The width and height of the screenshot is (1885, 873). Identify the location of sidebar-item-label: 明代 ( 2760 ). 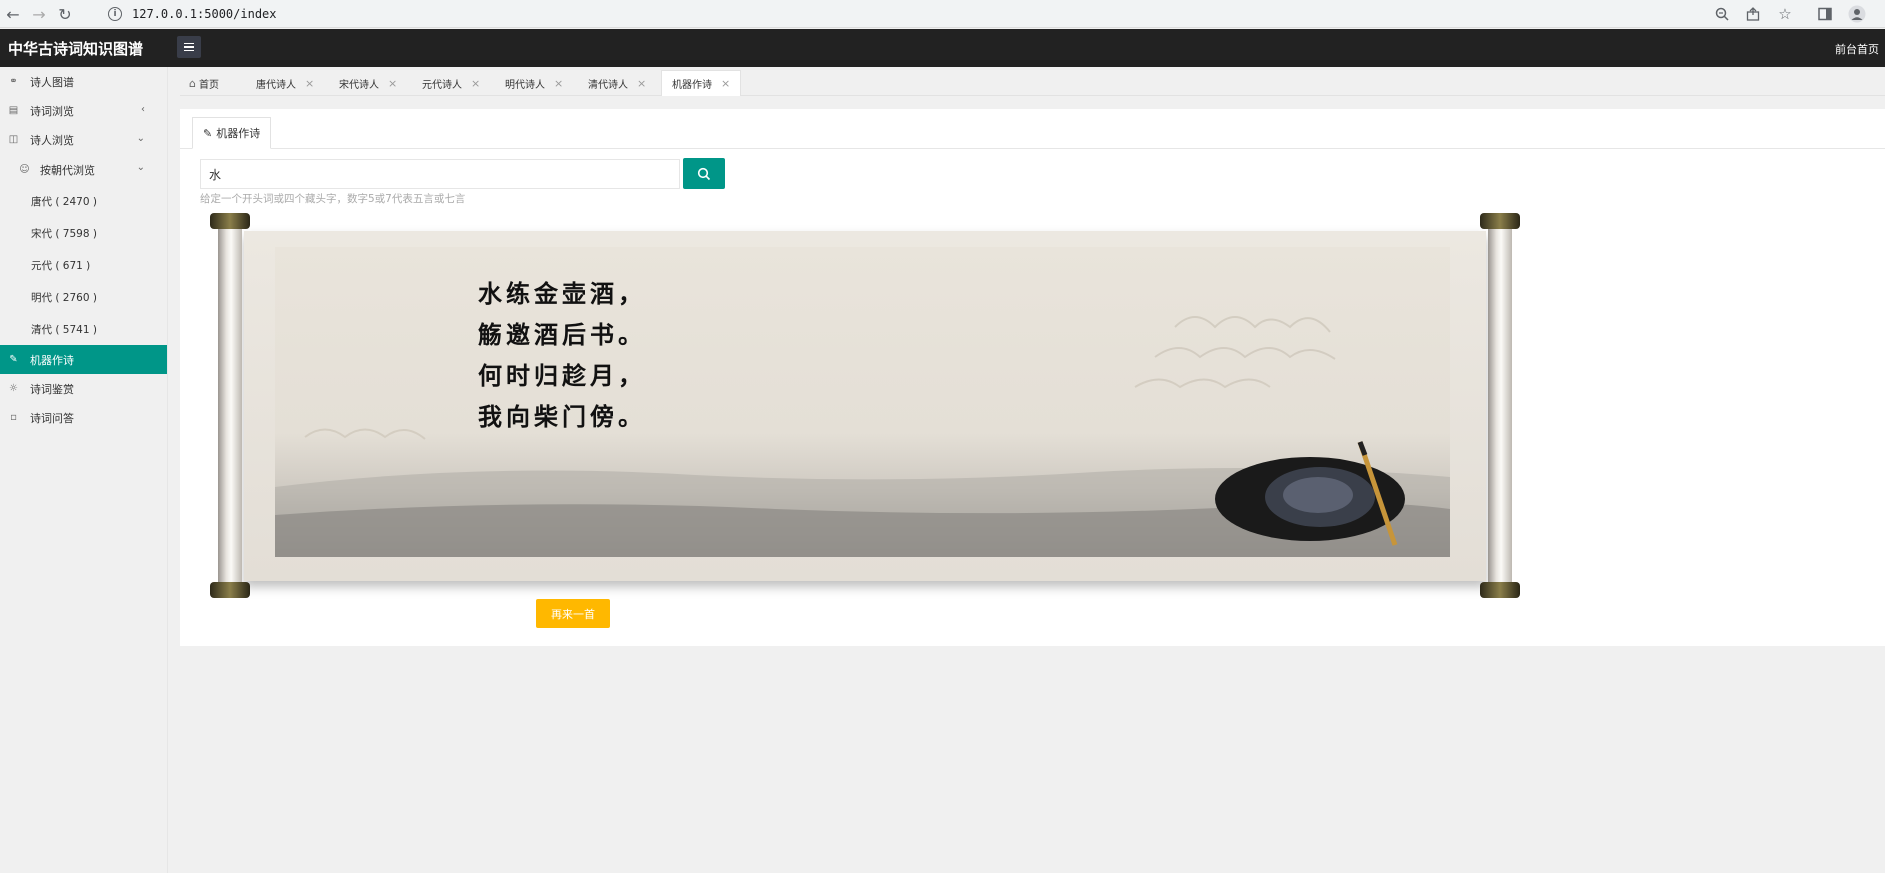
(64, 297).